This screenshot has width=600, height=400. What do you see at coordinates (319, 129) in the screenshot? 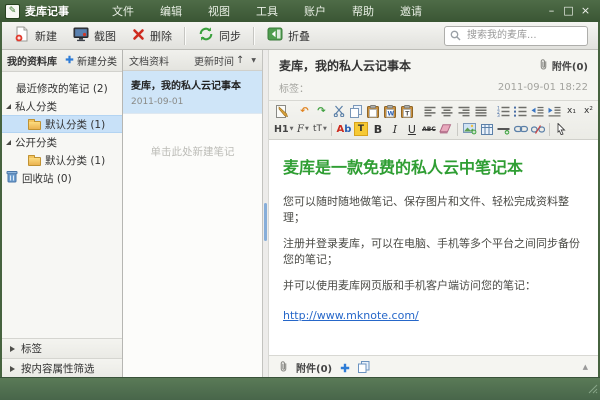
I see `font-size-dropdown: tT ▼` at bounding box center [319, 129].